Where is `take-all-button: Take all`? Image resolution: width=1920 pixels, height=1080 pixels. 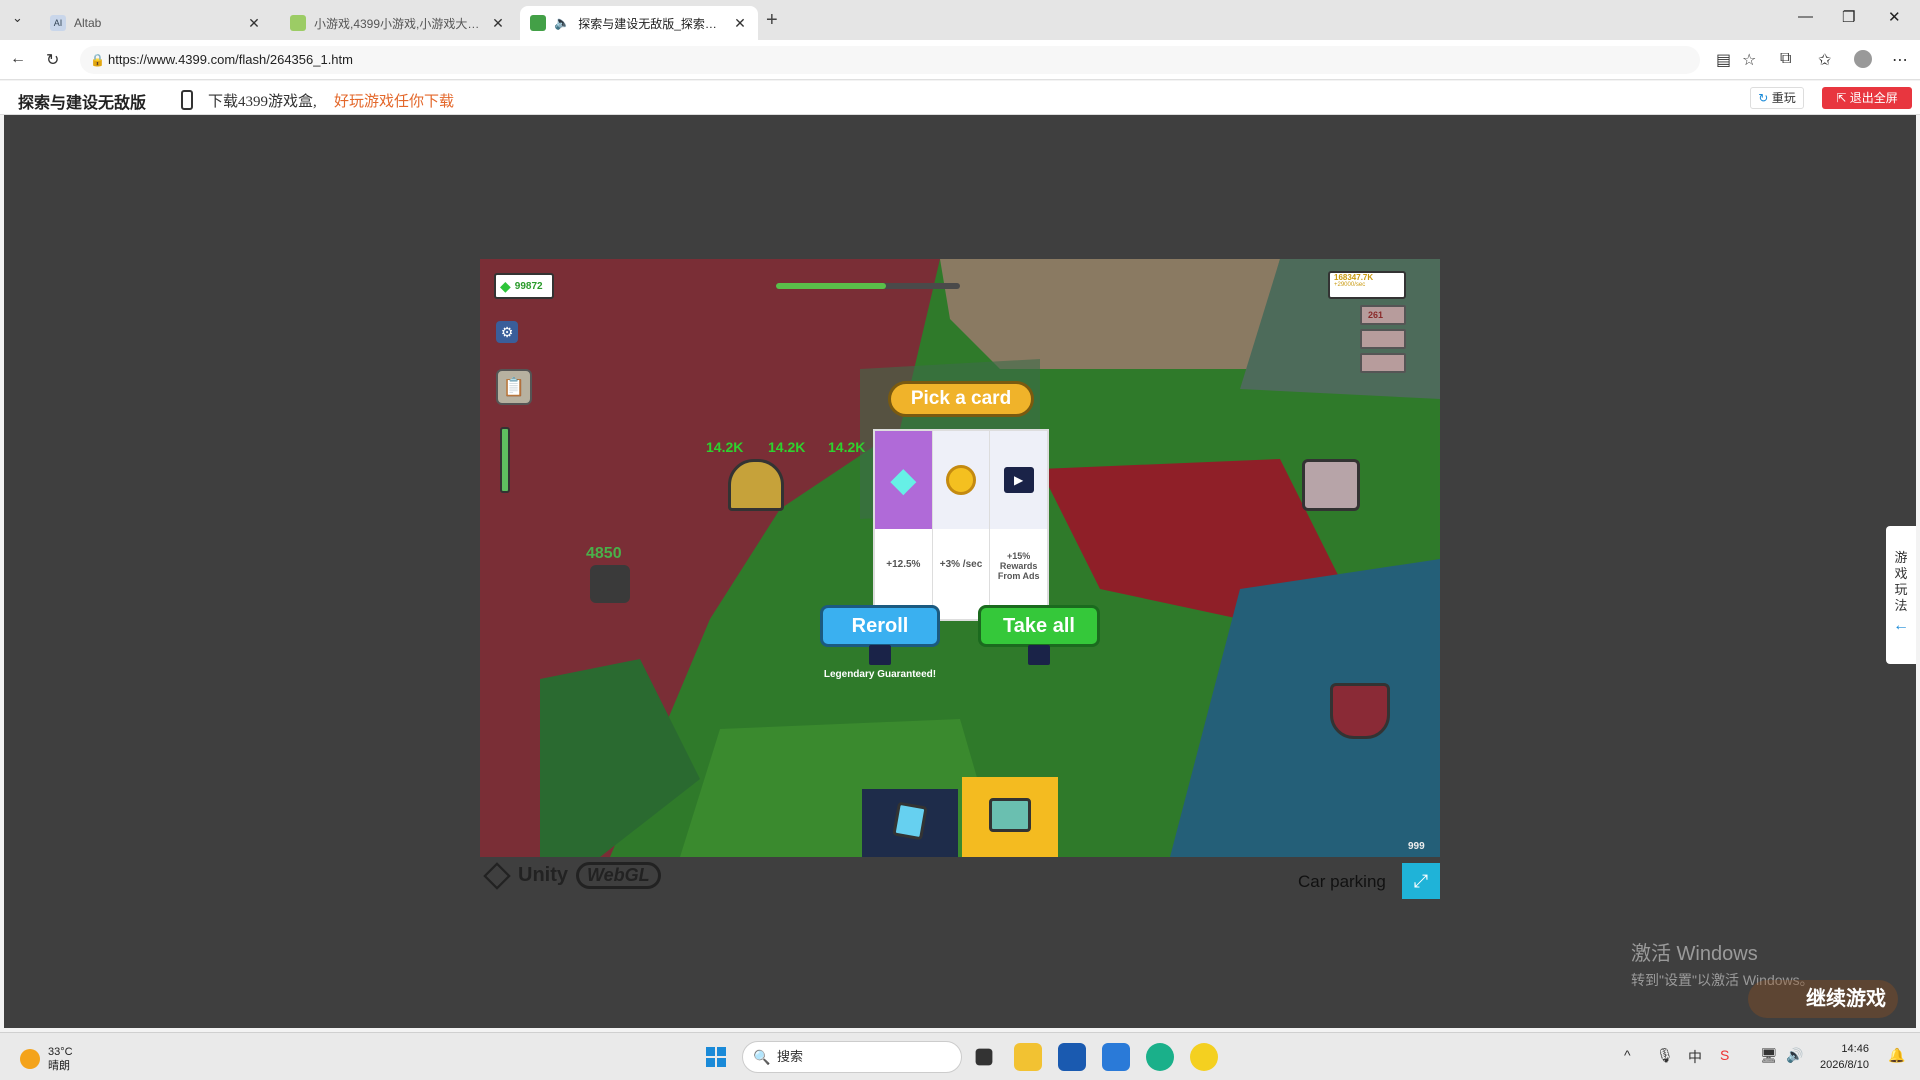 take-all-button: Take all is located at coordinates (1039, 626).